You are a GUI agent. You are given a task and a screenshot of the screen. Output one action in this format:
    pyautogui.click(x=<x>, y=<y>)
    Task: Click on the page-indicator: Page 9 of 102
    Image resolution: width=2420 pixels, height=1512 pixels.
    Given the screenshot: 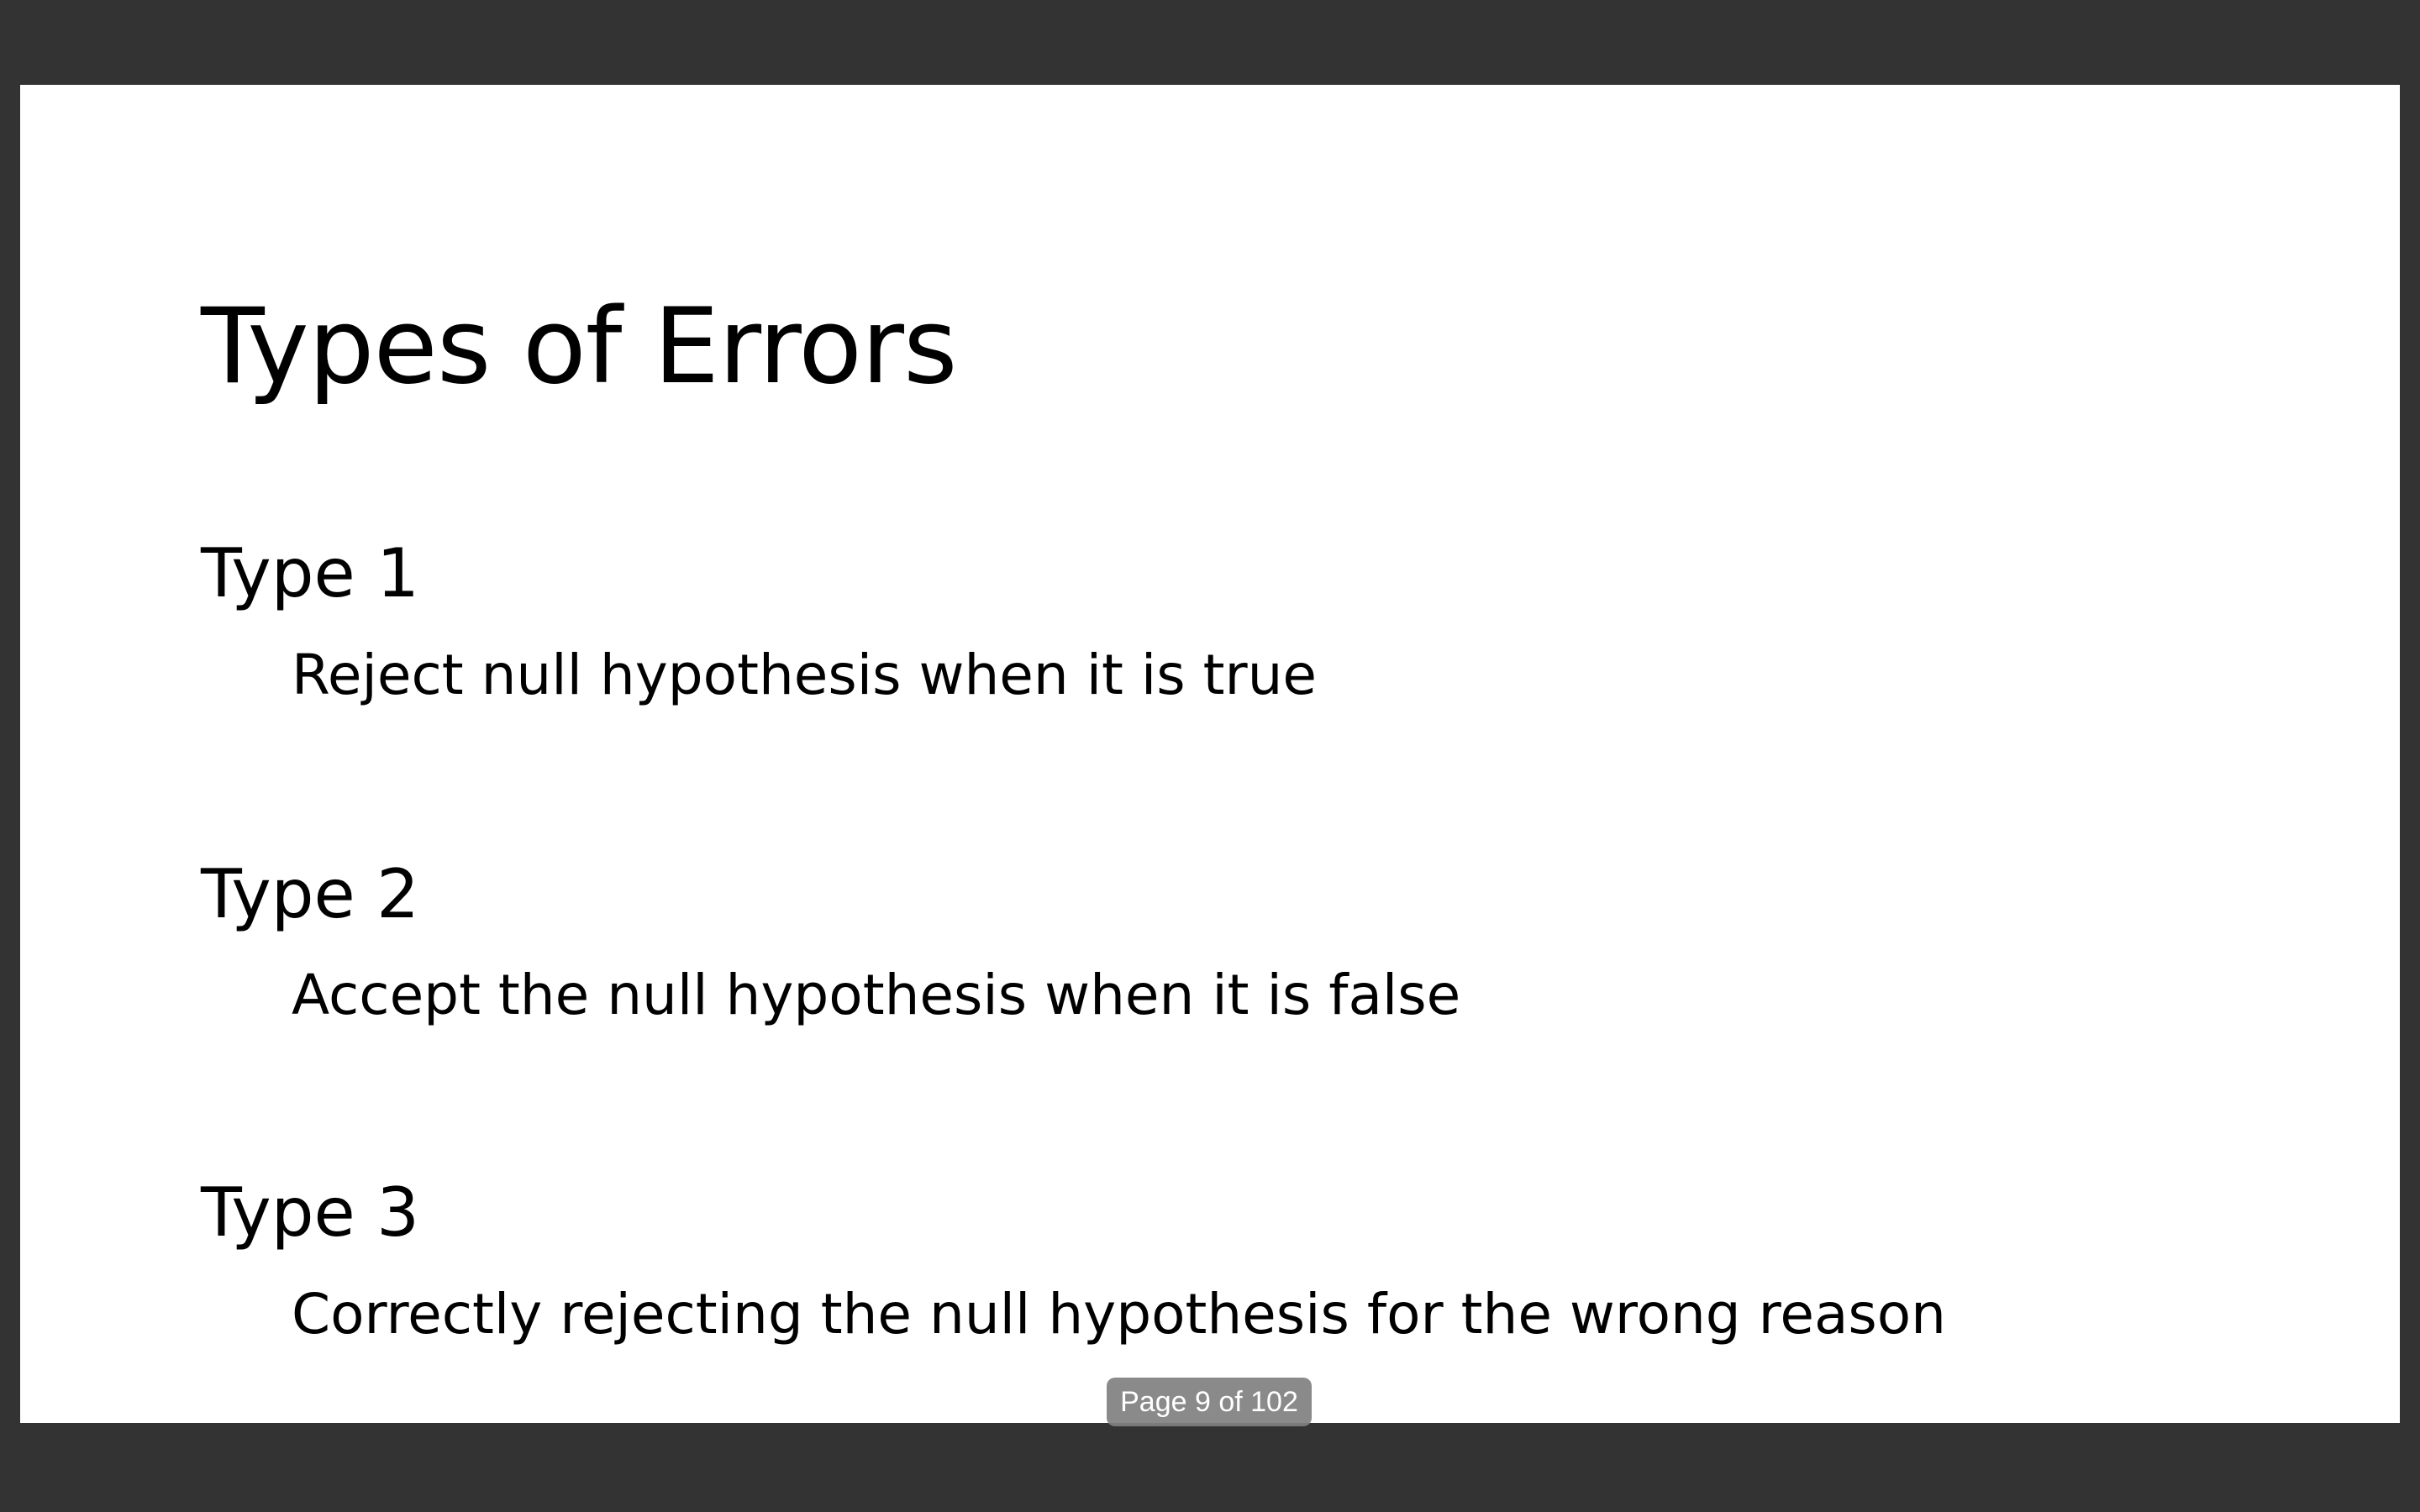 What is the action you would take?
    pyautogui.click(x=1209, y=1402)
    